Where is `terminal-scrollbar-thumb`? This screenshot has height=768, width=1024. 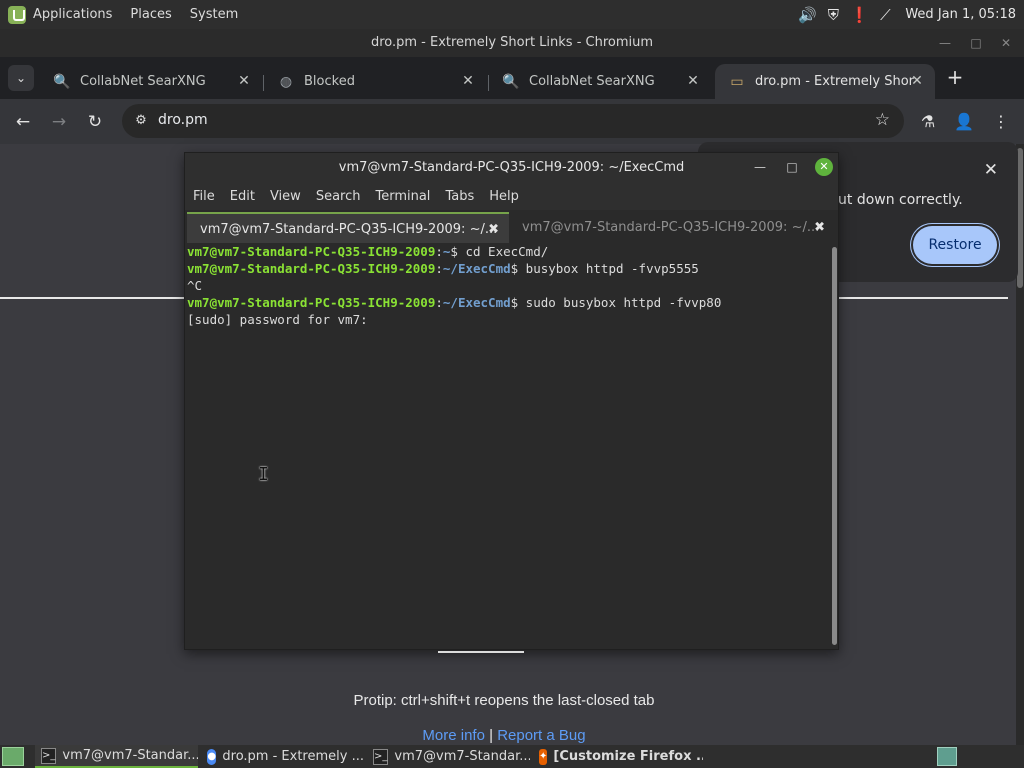
terminal-scrollbar-thumb is located at coordinates (834, 446).